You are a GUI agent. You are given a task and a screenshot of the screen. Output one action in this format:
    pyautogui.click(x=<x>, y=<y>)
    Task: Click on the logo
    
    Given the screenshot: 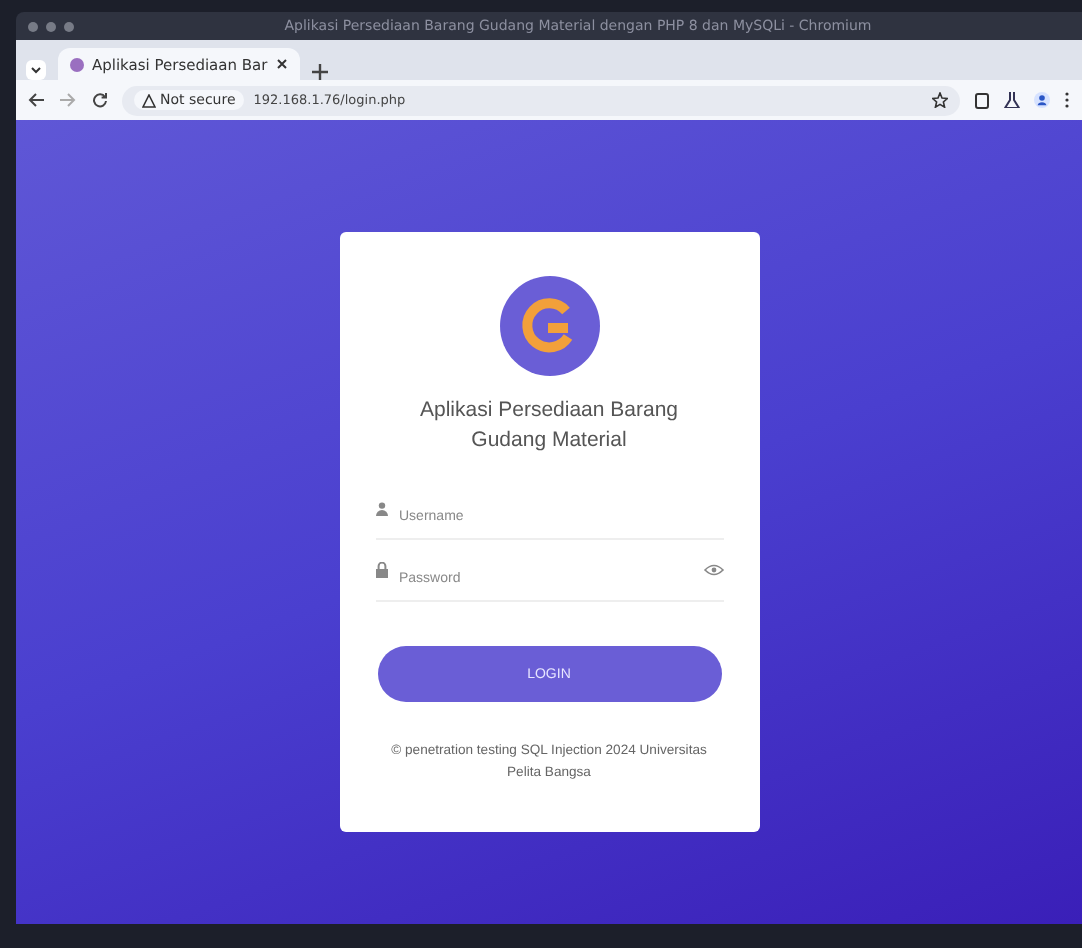 What is the action you would take?
    pyautogui.click(x=549, y=326)
    